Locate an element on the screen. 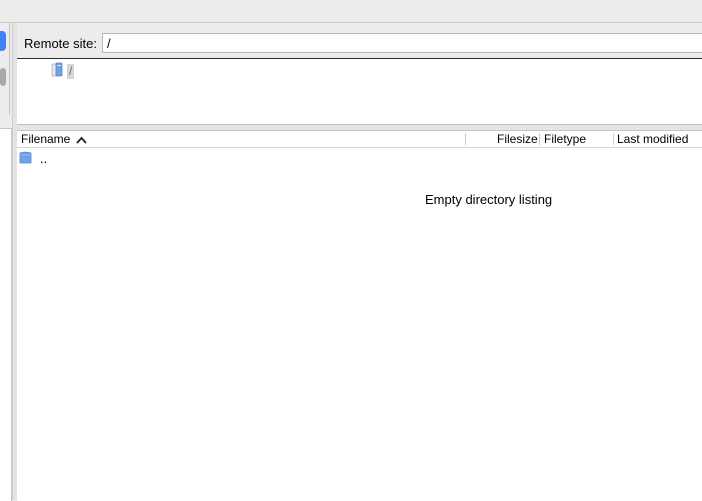  column-header-last-modified: Last modified is located at coordinates (652, 139).